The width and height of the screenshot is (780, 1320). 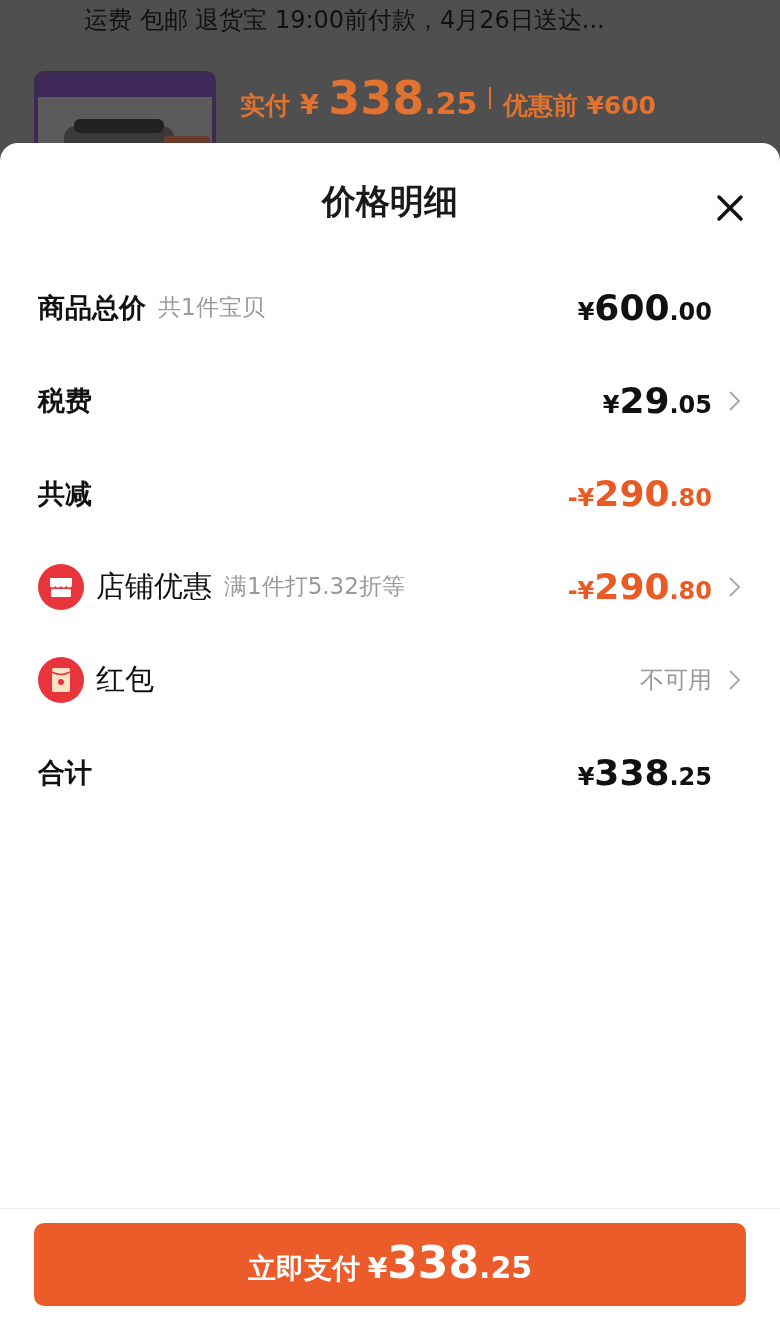 I want to click on paid-label: 实付, so click(x=265, y=106).